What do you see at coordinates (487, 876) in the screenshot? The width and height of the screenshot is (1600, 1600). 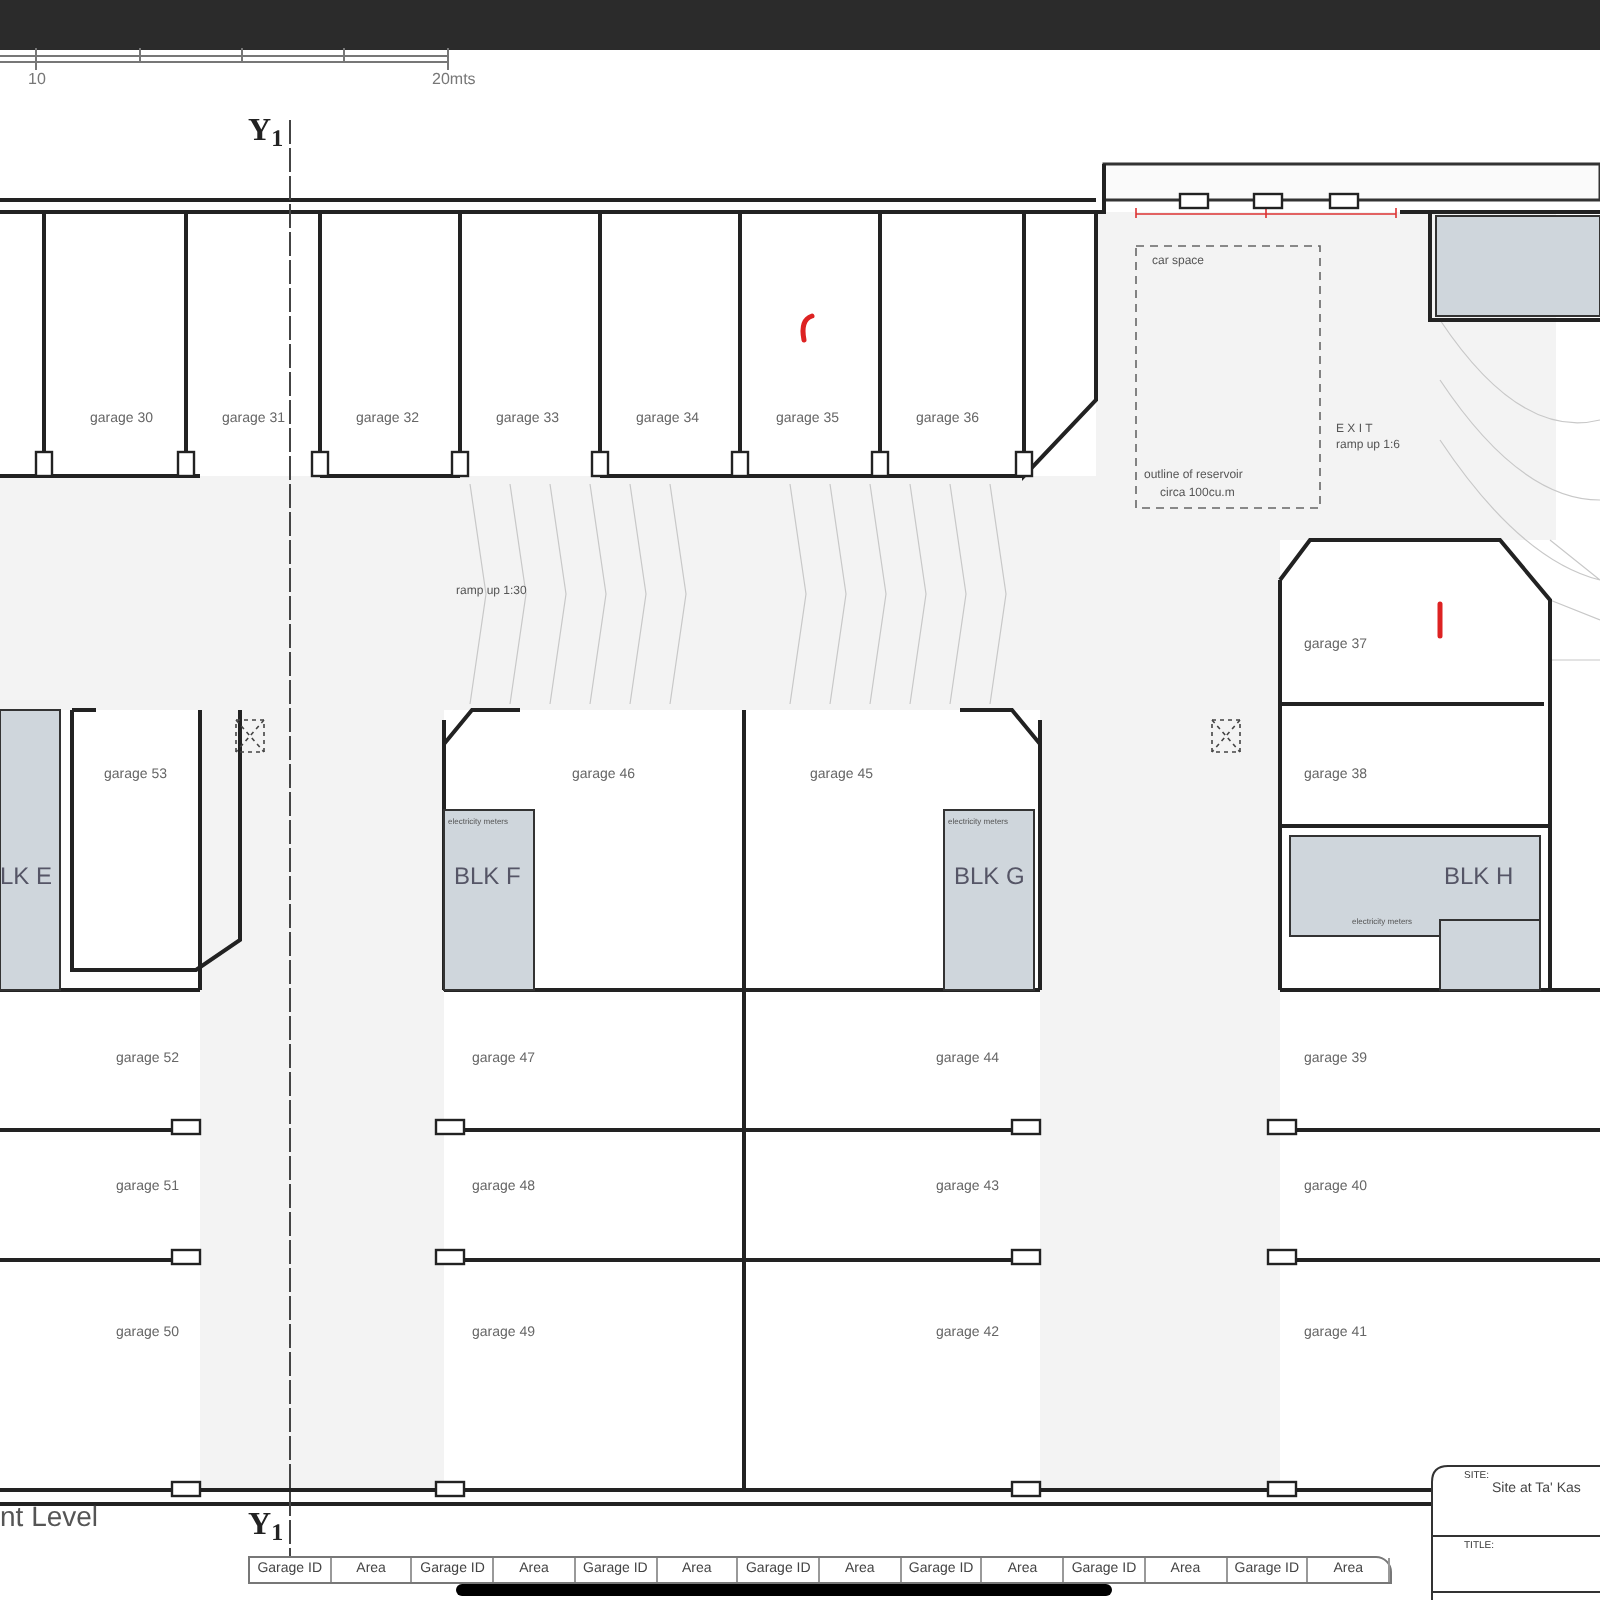 I see `block-label: BLK F` at bounding box center [487, 876].